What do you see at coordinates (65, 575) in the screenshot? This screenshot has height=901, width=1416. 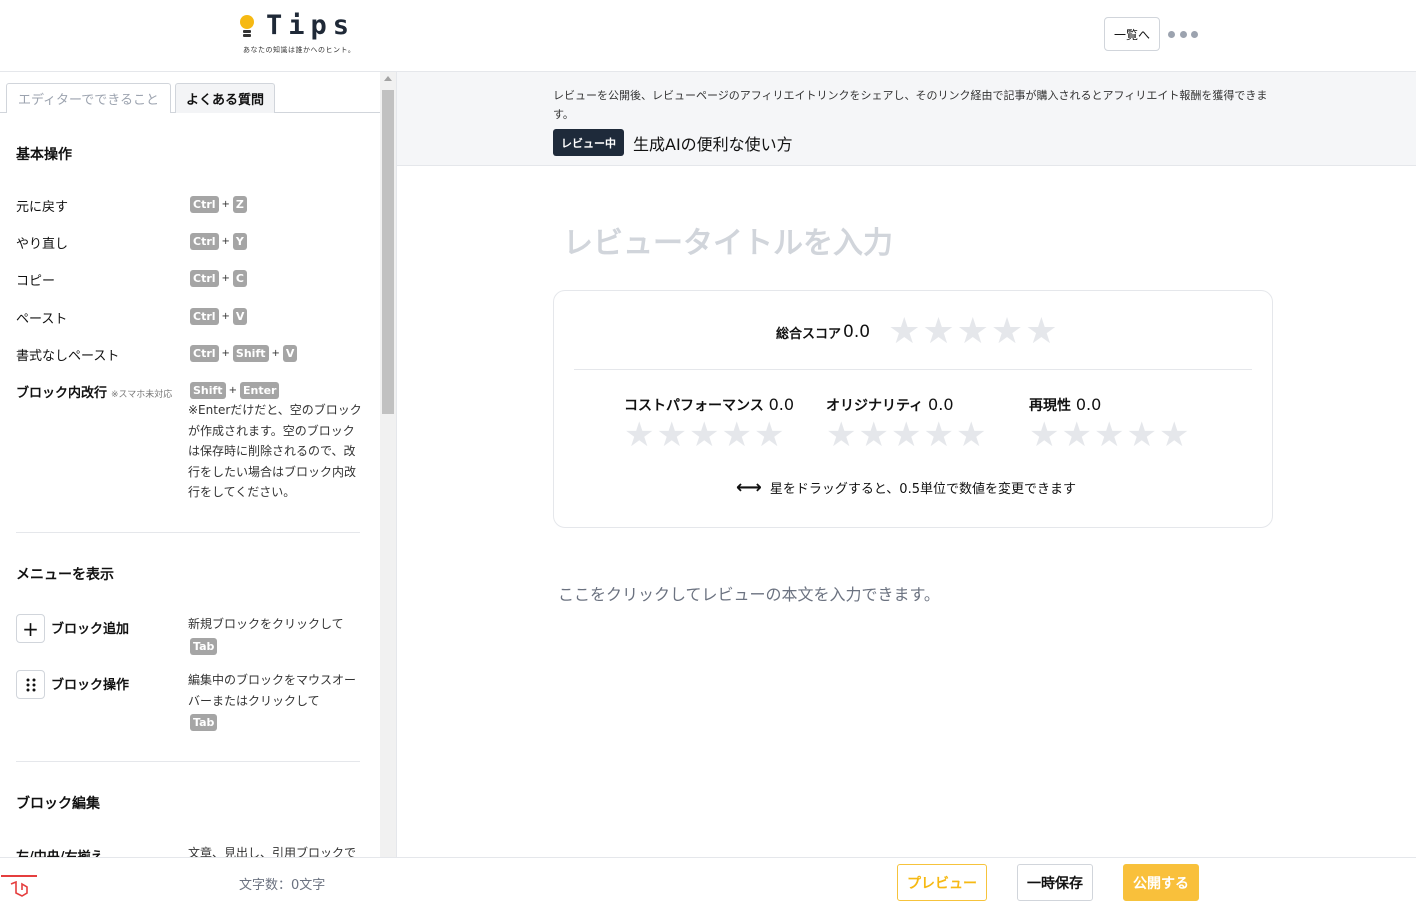 I see `section-title-menu: メニューを表示` at bounding box center [65, 575].